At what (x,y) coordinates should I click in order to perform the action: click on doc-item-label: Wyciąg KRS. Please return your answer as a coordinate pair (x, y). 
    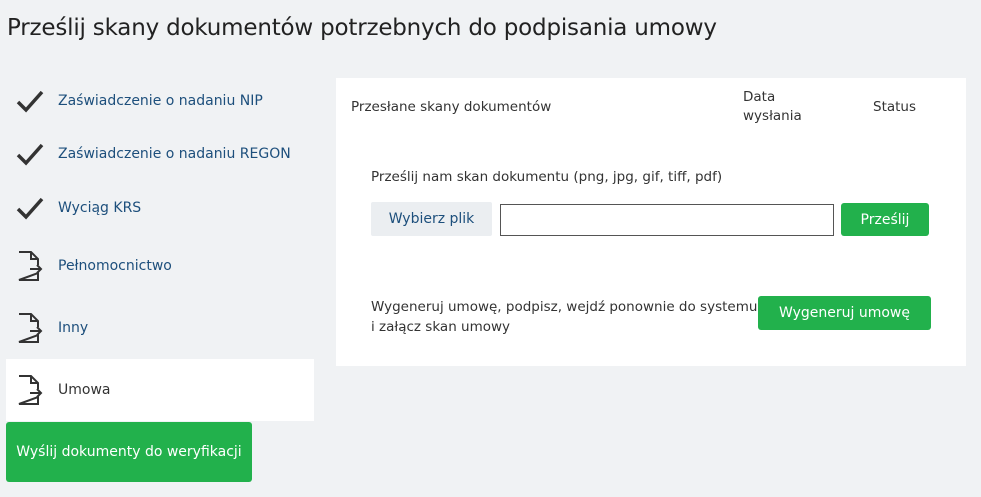
    Looking at the image, I should click on (100, 208).